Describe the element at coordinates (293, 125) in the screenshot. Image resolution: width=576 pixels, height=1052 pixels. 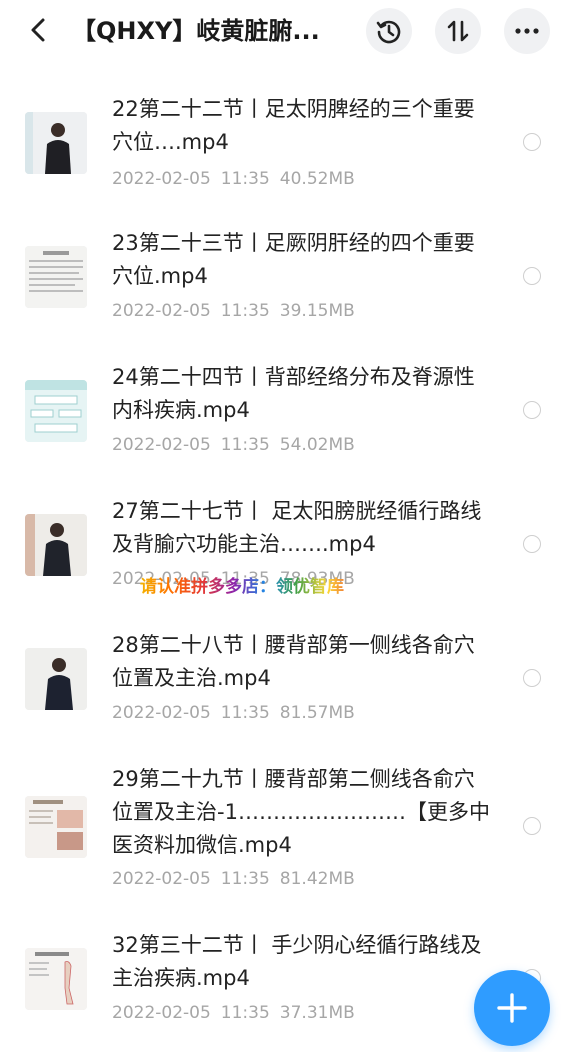
I see `file-name: 22第二十二节丨足太阴脾经的三个重要穴位….mp4` at that location.